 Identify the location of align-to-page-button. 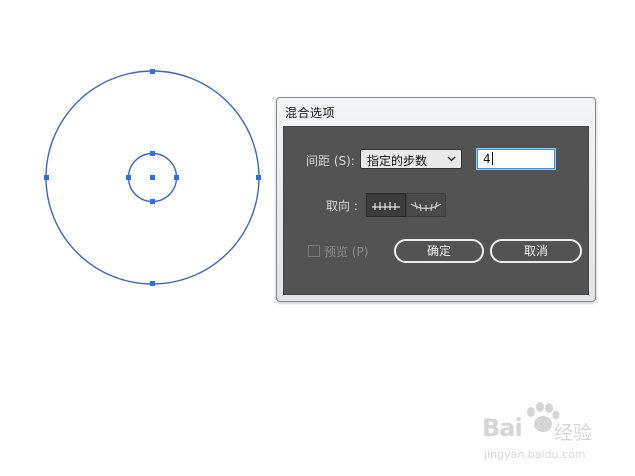
(386, 205).